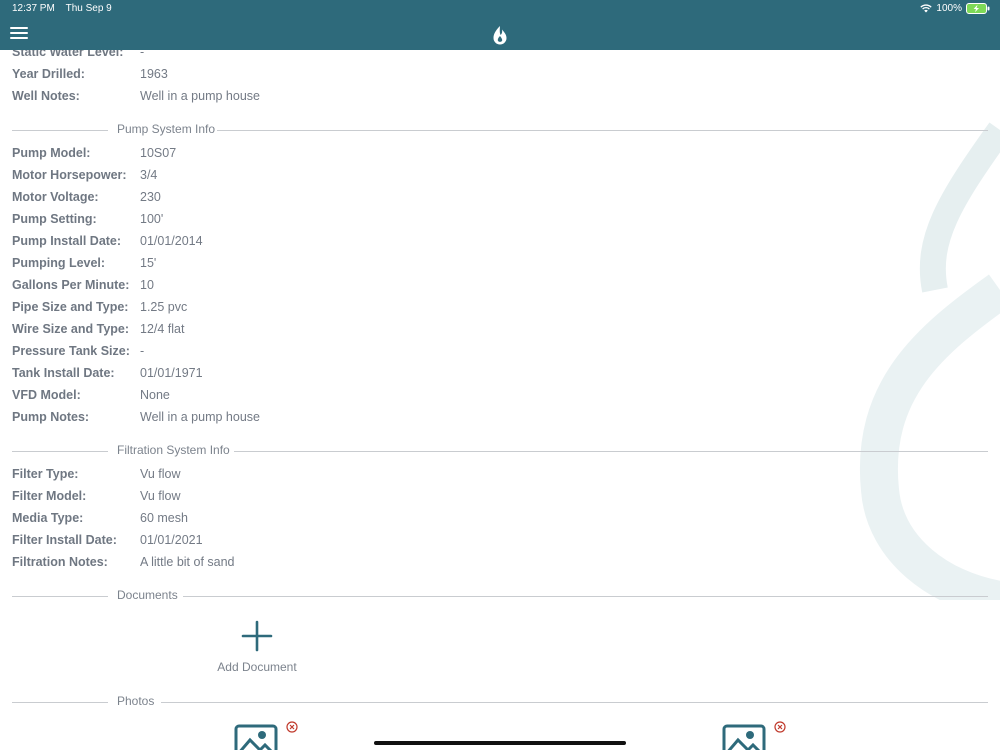  Describe the element at coordinates (150, 197) in the screenshot. I see `row-value: 230` at that location.